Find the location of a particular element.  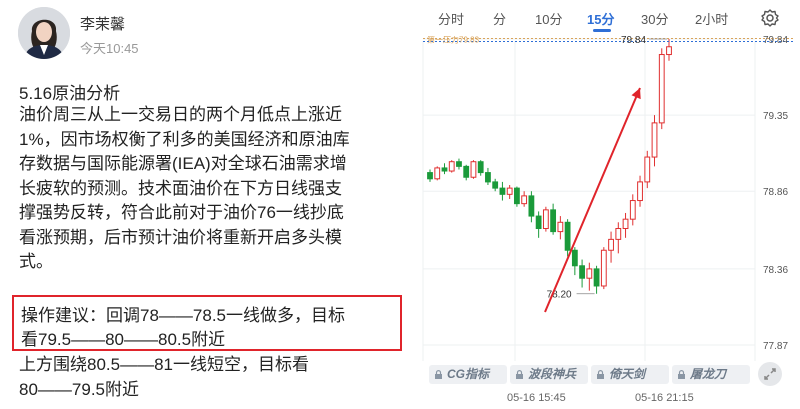

tab-timeshare: 分时 is located at coordinates (451, 18).